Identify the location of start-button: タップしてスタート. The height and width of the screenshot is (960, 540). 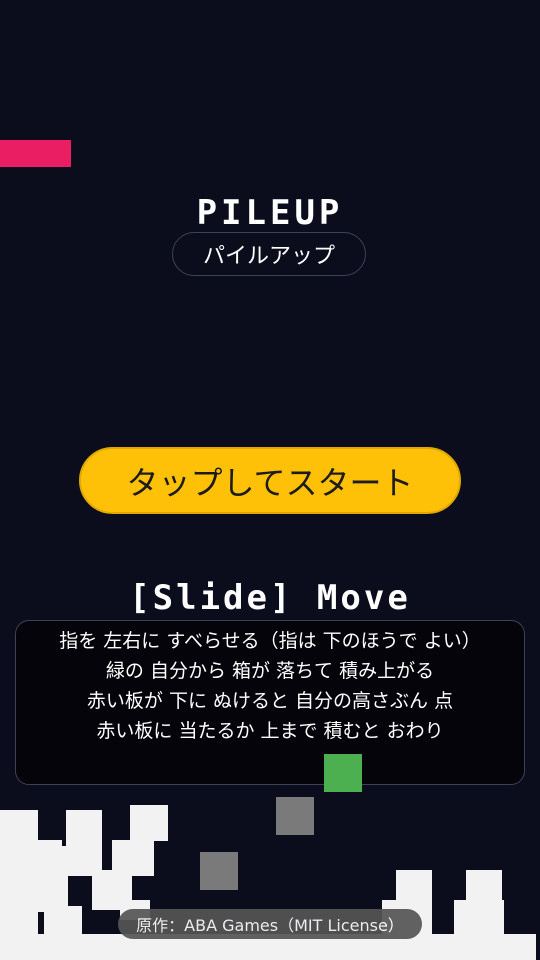
(270, 480).